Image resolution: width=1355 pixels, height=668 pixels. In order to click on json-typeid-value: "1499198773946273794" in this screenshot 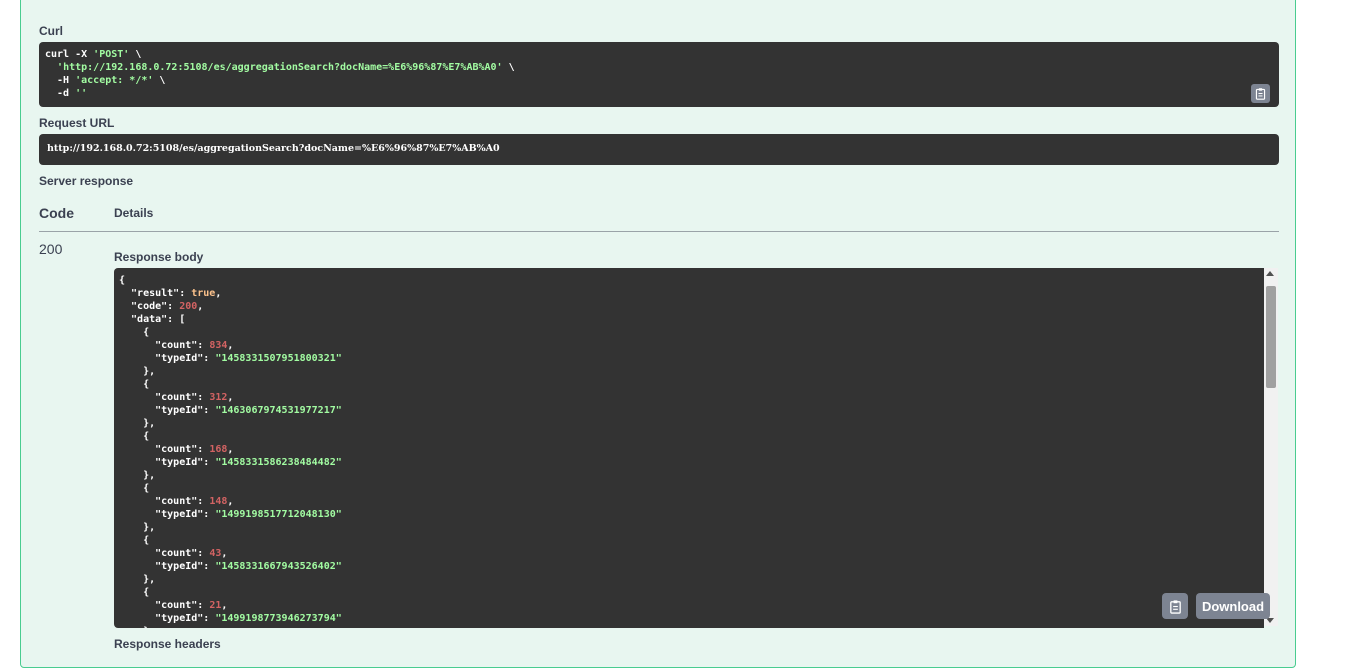, I will do `click(278, 618)`.